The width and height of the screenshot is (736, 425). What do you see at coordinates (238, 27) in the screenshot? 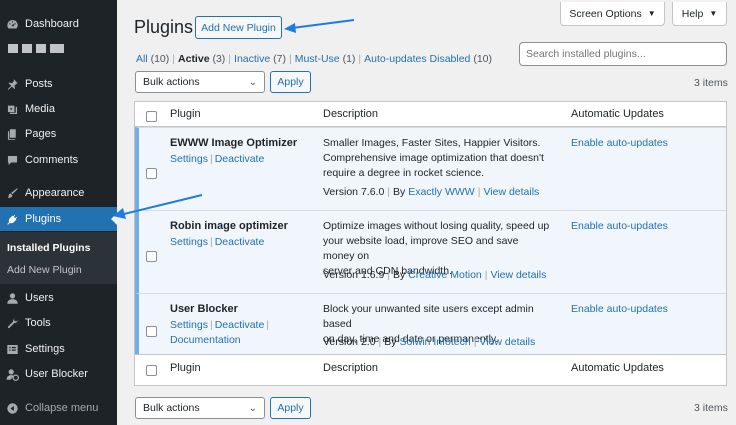
I see `add-new-plugin-button: Add New Plugin` at bounding box center [238, 27].